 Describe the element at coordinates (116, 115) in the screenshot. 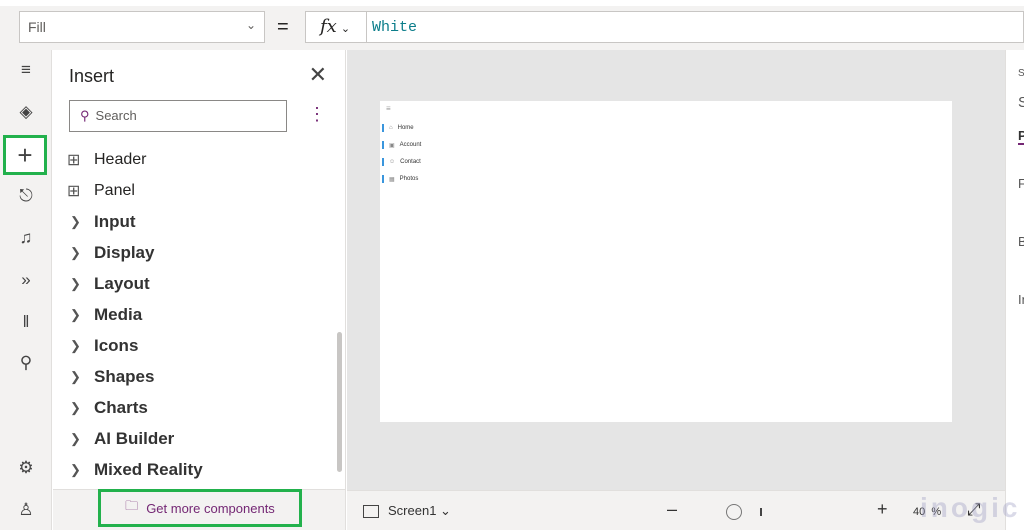

I see `search-placeholder: Search` at that location.